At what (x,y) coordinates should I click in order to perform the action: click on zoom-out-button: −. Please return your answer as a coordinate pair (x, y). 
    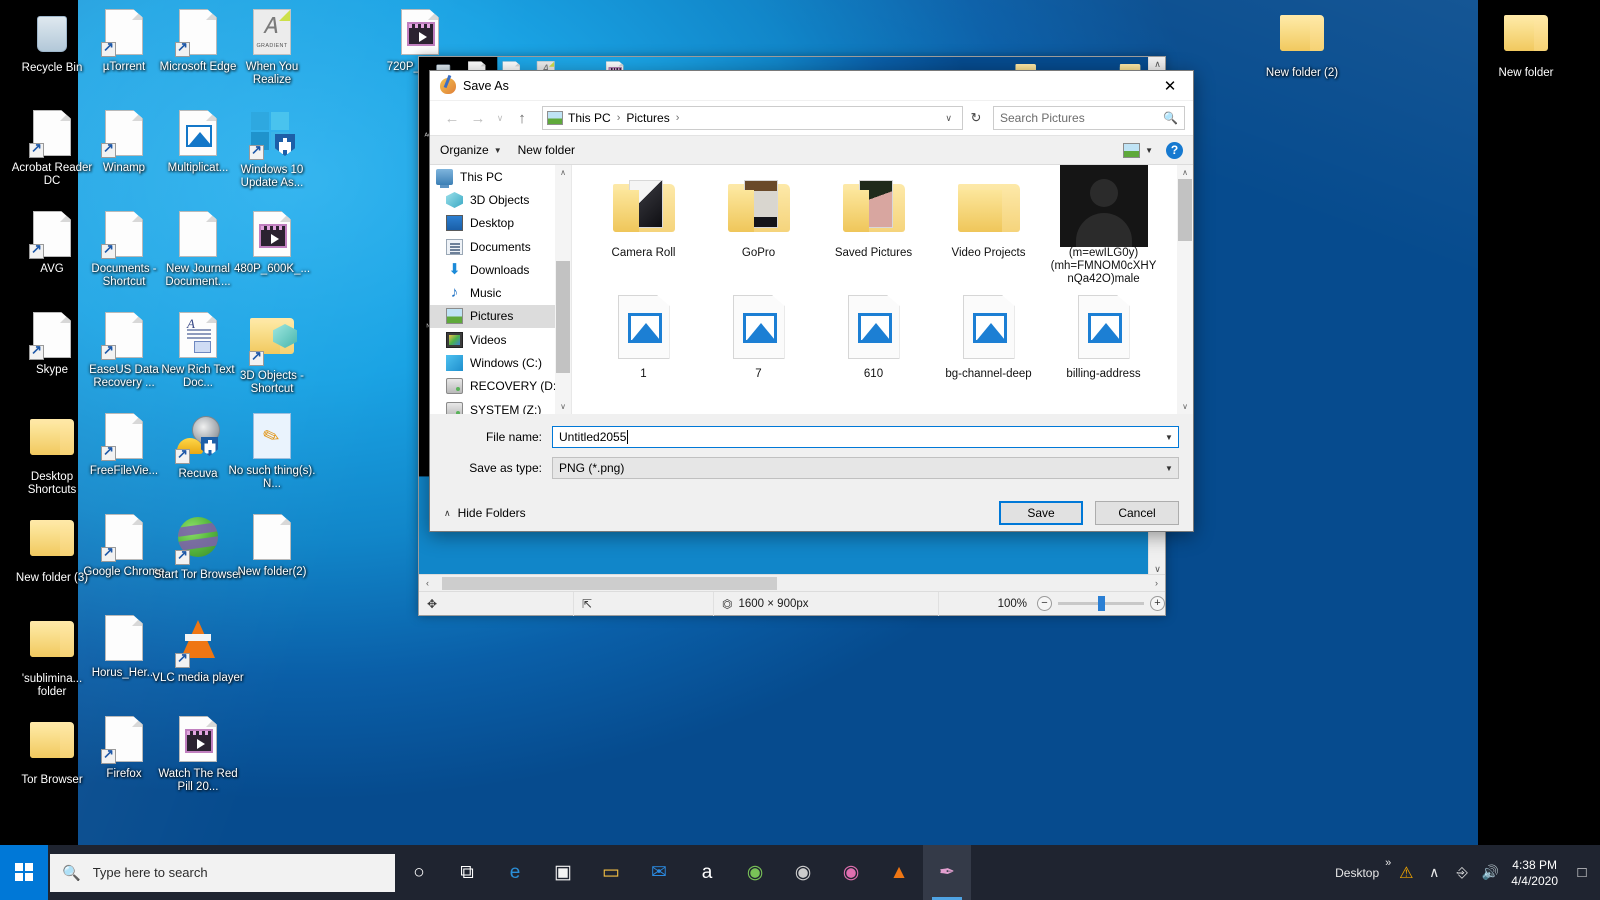
    Looking at the image, I should click on (1044, 603).